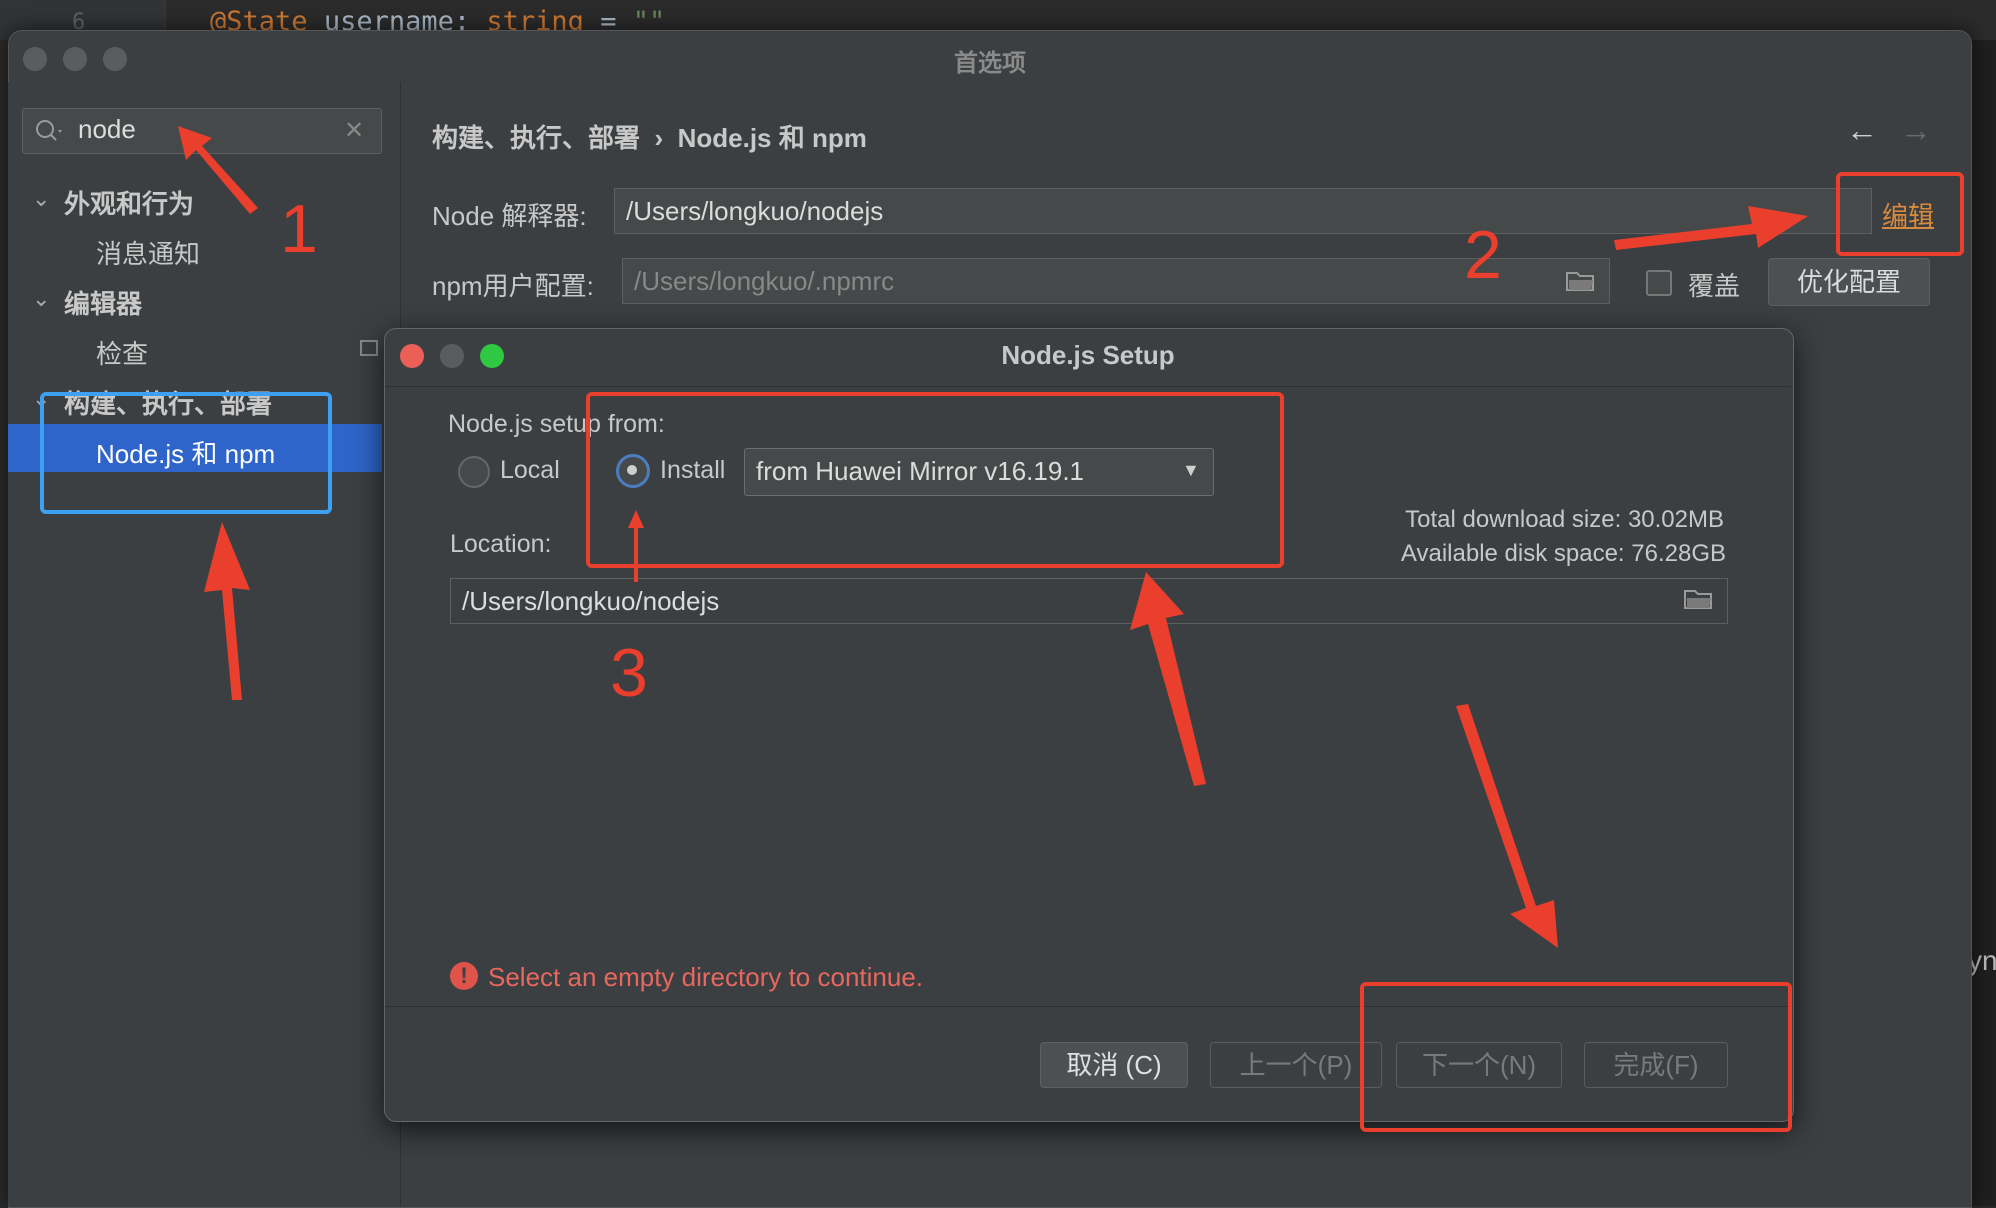  I want to click on breadcrumb-parent: 构建、执行、部署, so click(536, 138).